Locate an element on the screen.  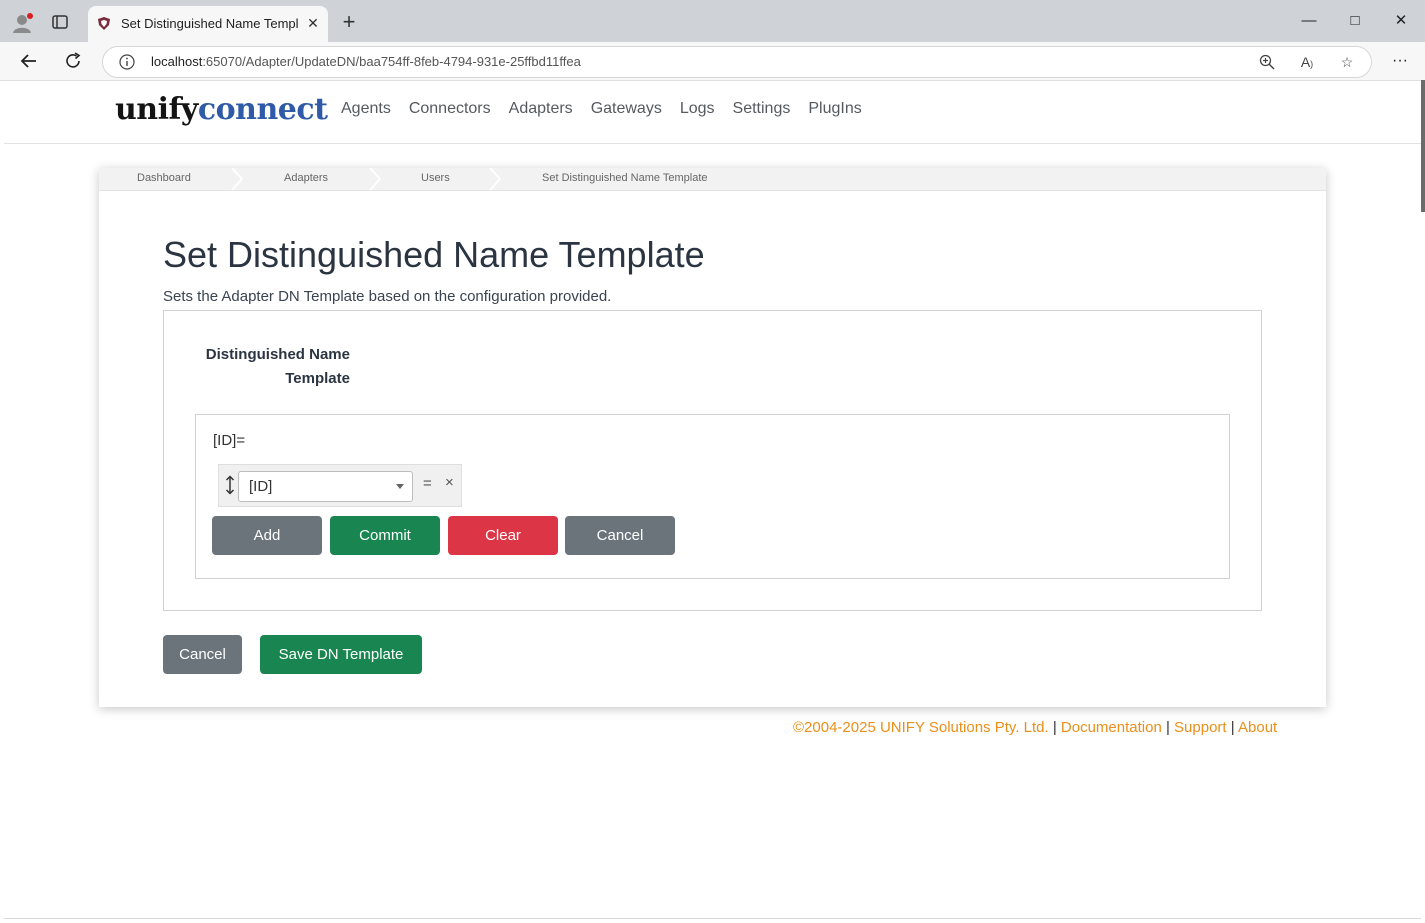
profile-icon is located at coordinates (23, 23).